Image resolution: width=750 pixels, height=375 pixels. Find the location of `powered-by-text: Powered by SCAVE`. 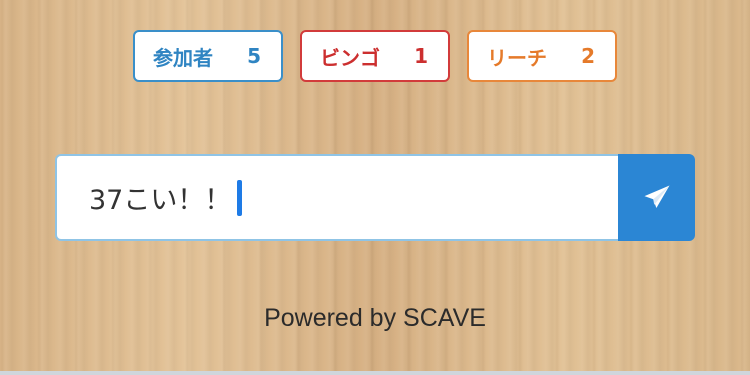

powered-by-text: Powered by SCAVE is located at coordinates (375, 318).